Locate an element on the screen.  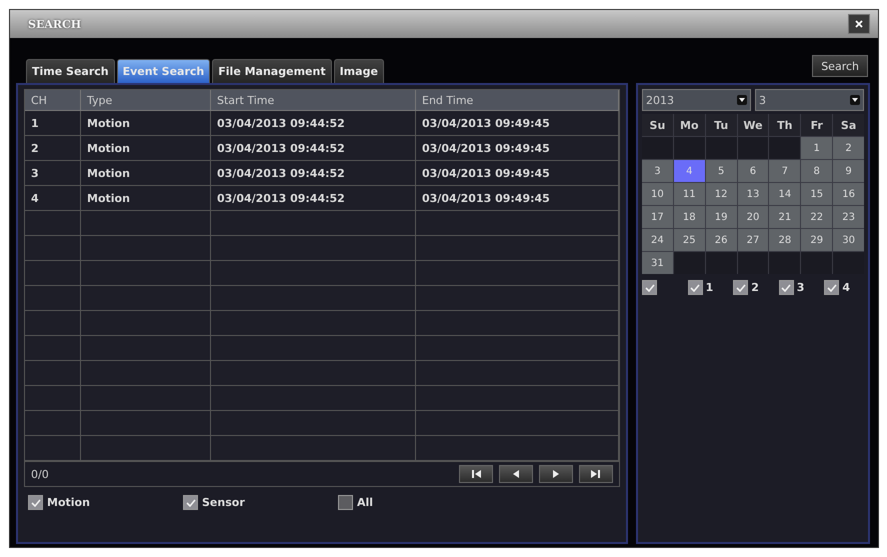
triangle-left-icon is located at coordinates (516, 474).